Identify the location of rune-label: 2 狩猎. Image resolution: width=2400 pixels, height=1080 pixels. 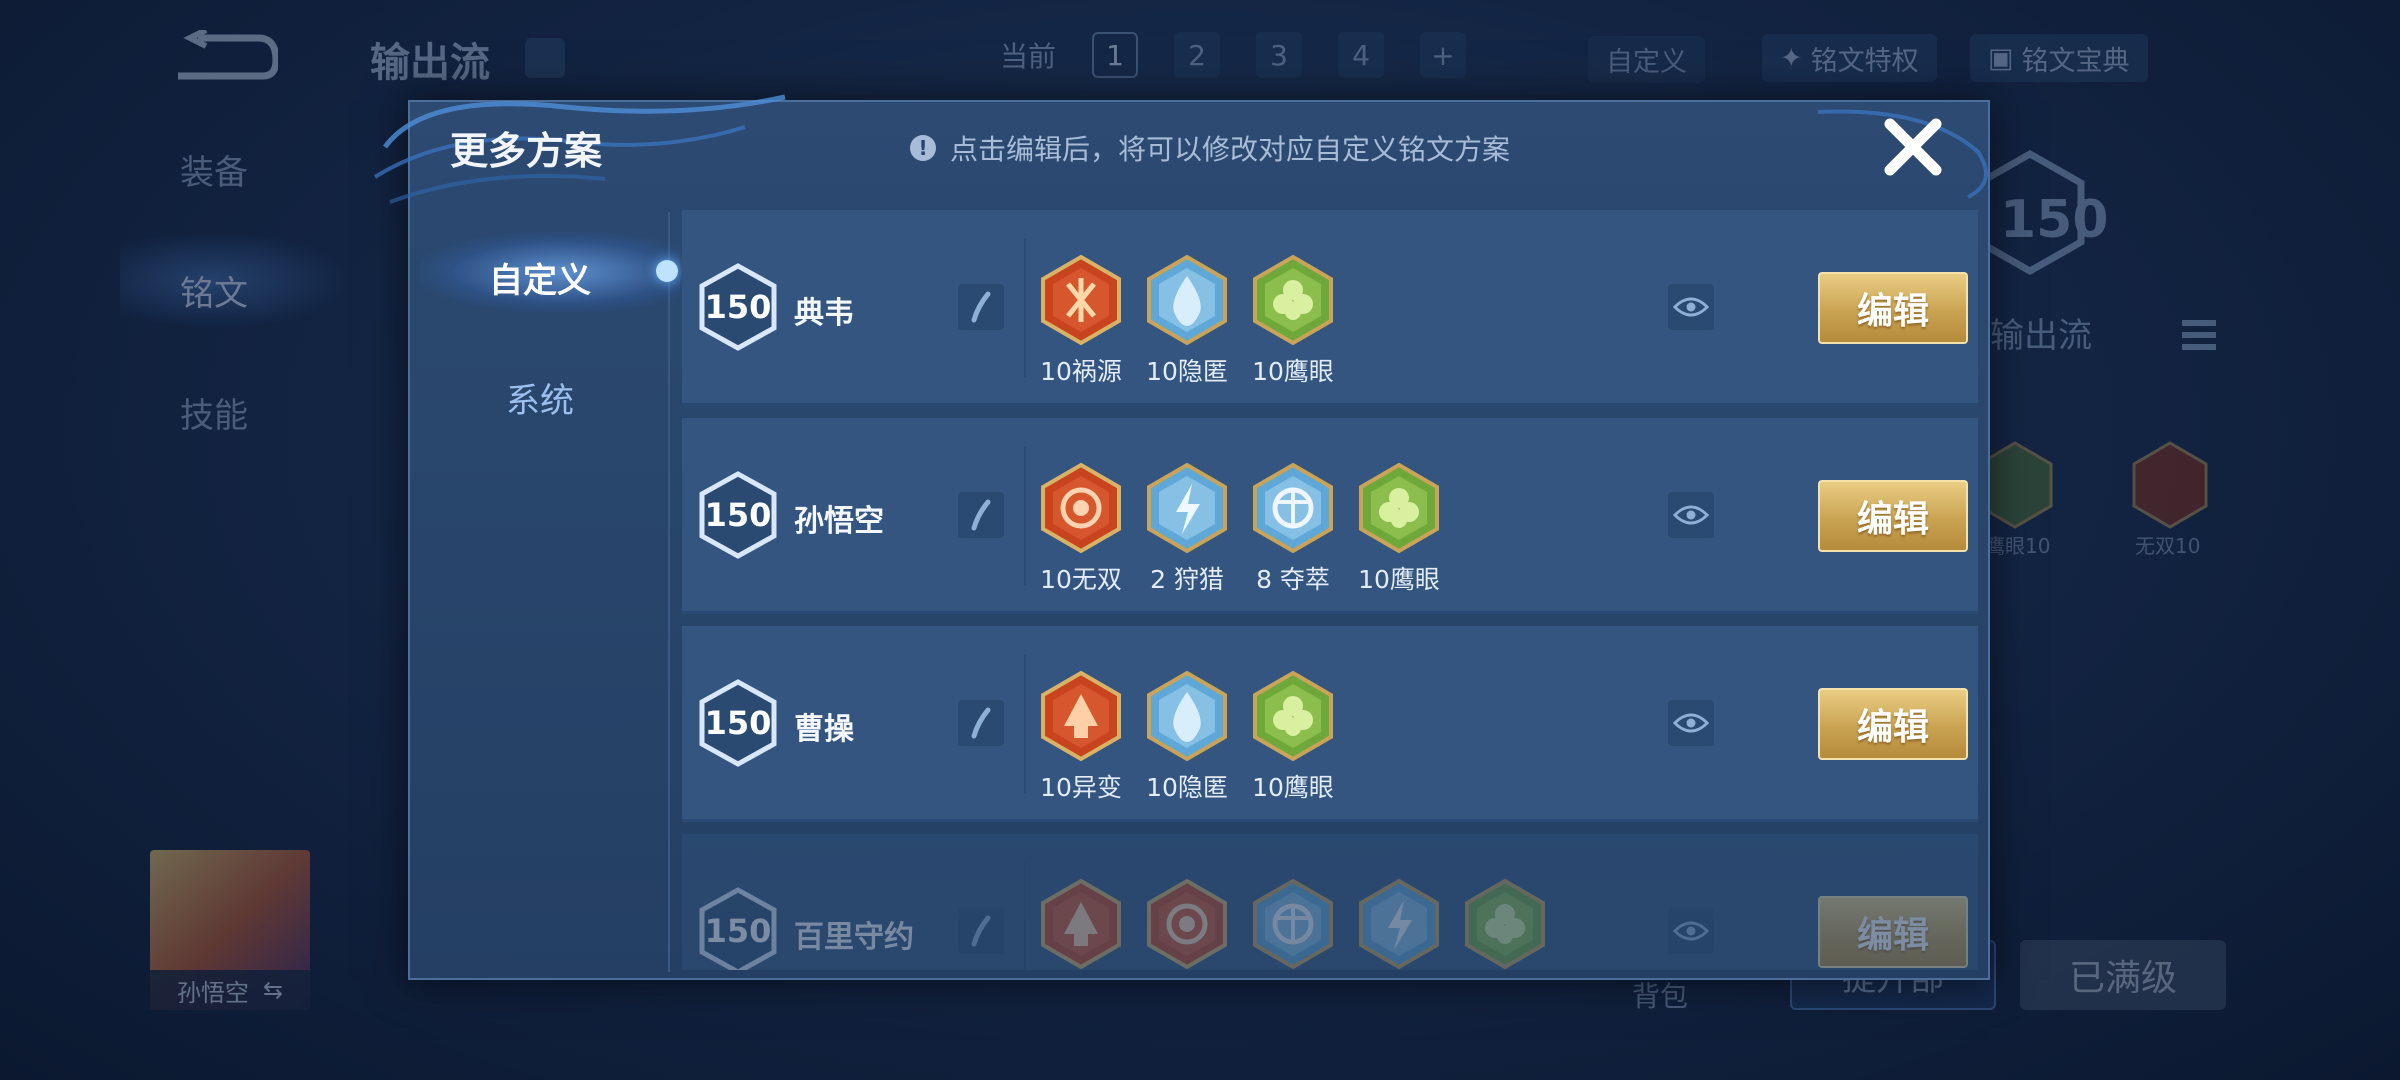
(1187, 579).